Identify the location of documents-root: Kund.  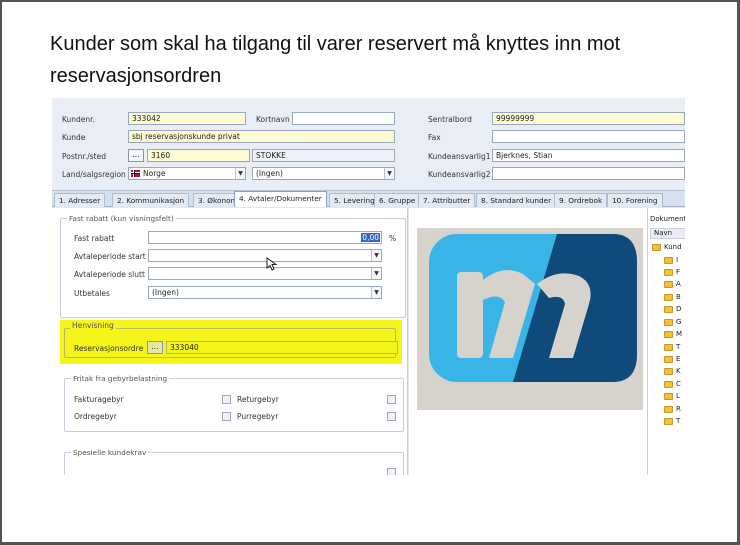
(673, 247).